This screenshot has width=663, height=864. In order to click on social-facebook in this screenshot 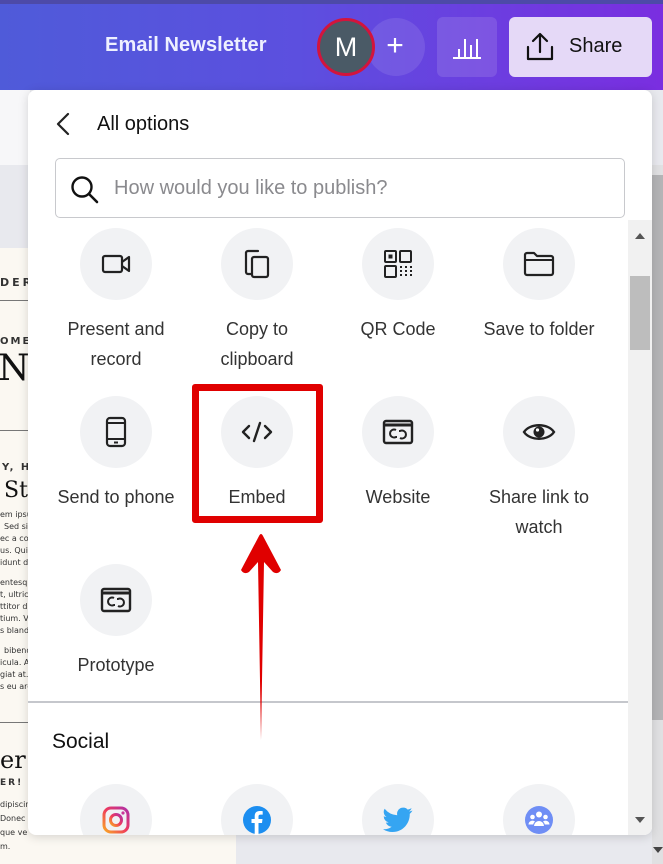, I will do `click(257, 809)`.